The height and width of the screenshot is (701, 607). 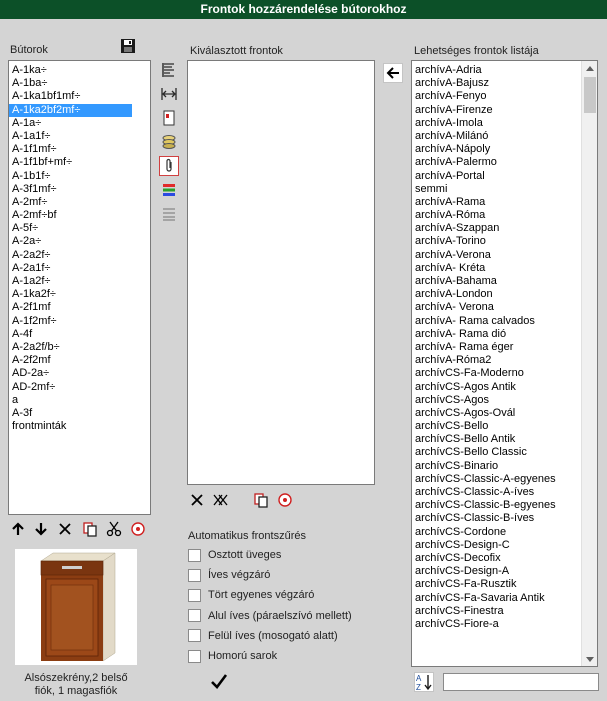 What do you see at coordinates (496, 149) in the screenshot?
I see `front-list-item: archívA-Nápoly` at bounding box center [496, 149].